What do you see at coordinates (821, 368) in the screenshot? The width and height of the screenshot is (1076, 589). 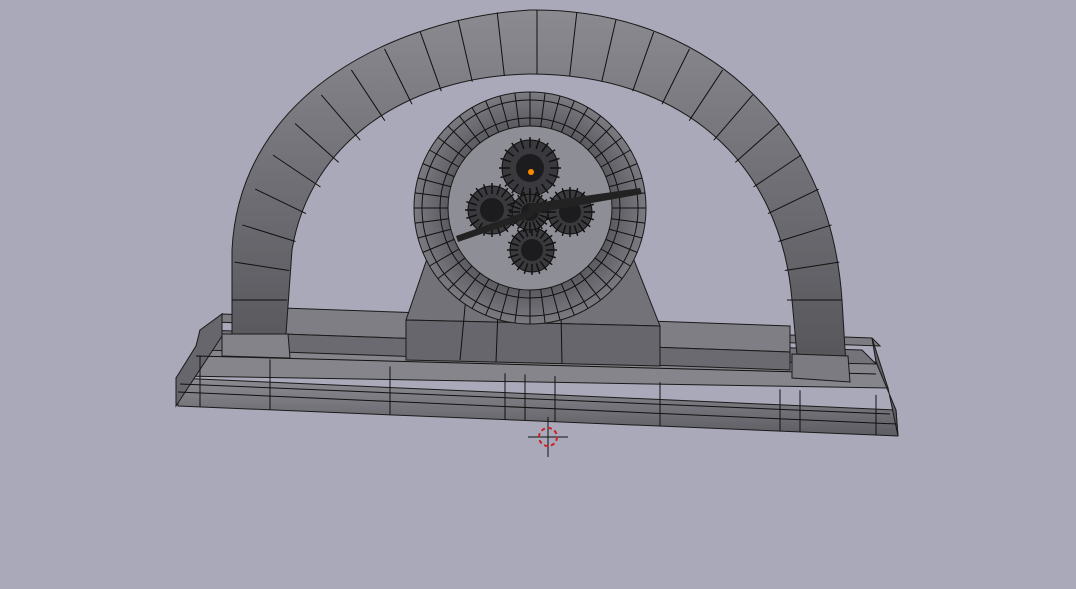 I see `arch-right-foot` at bounding box center [821, 368].